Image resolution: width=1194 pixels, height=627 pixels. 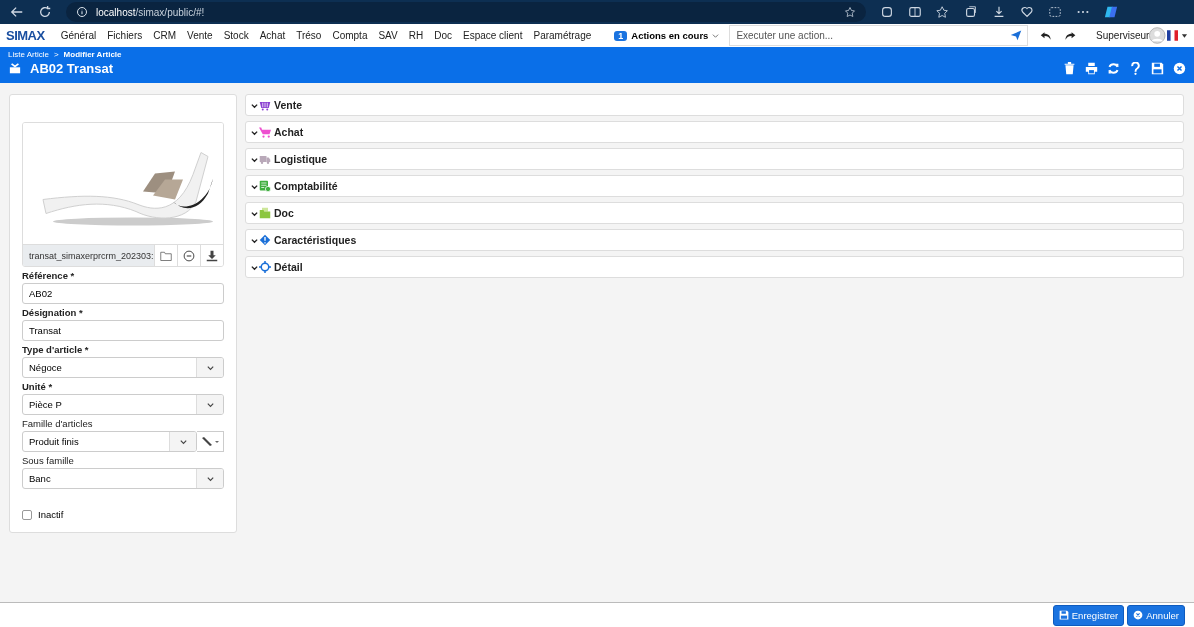 What do you see at coordinates (125, 35) in the screenshot?
I see `menu-item: Fichiers` at bounding box center [125, 35].